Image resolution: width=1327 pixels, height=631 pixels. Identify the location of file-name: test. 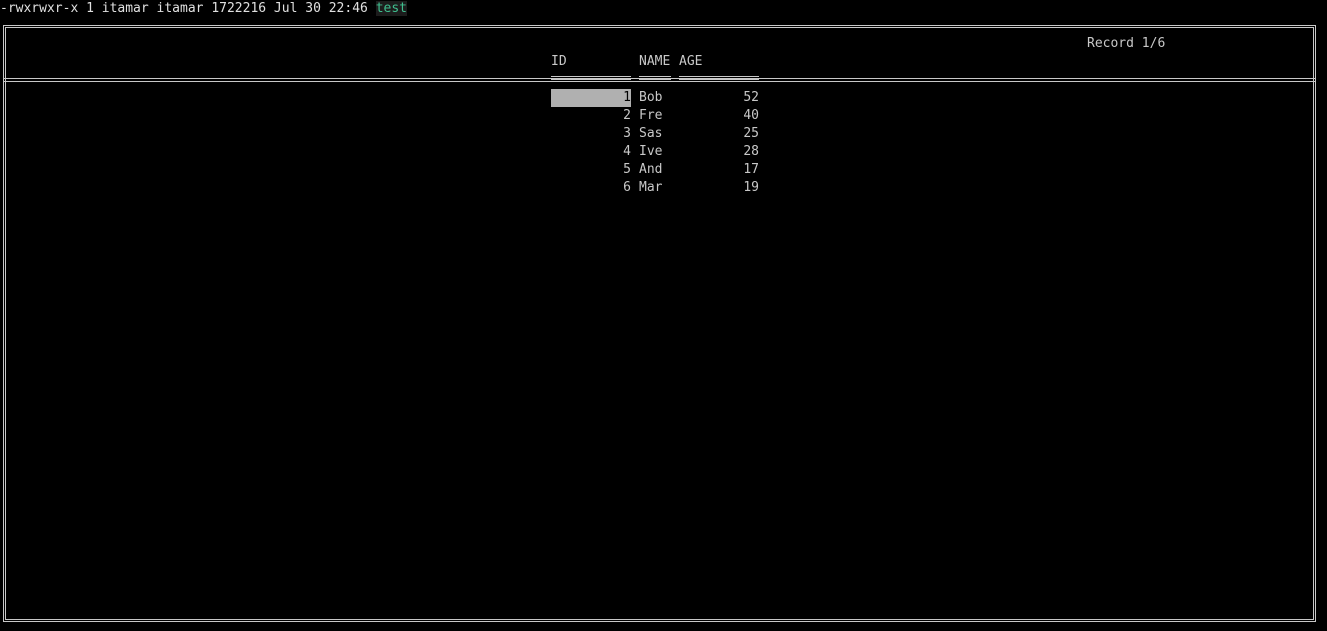
(391, 8).